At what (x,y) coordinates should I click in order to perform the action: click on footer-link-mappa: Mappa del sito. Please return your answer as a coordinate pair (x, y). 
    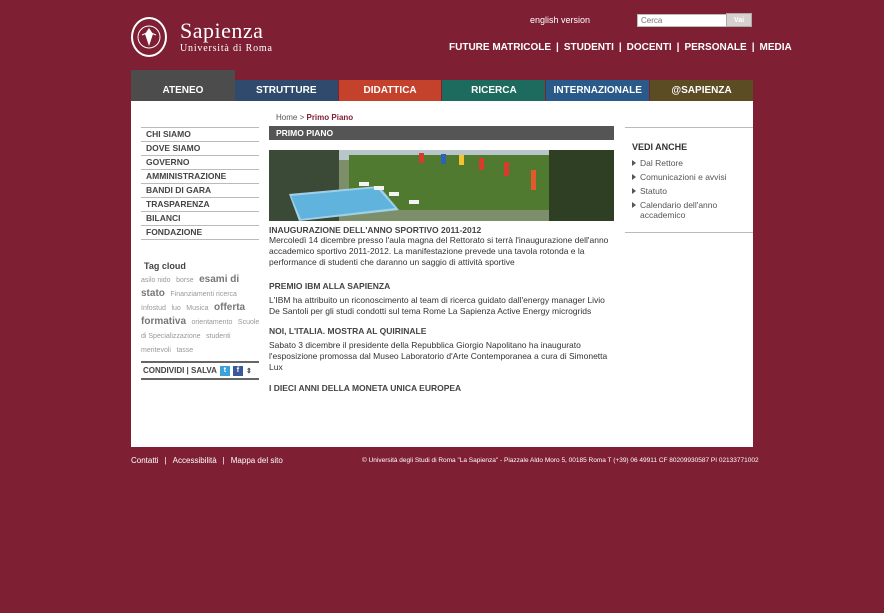
    Looking at the image, I should click on (257, 460).